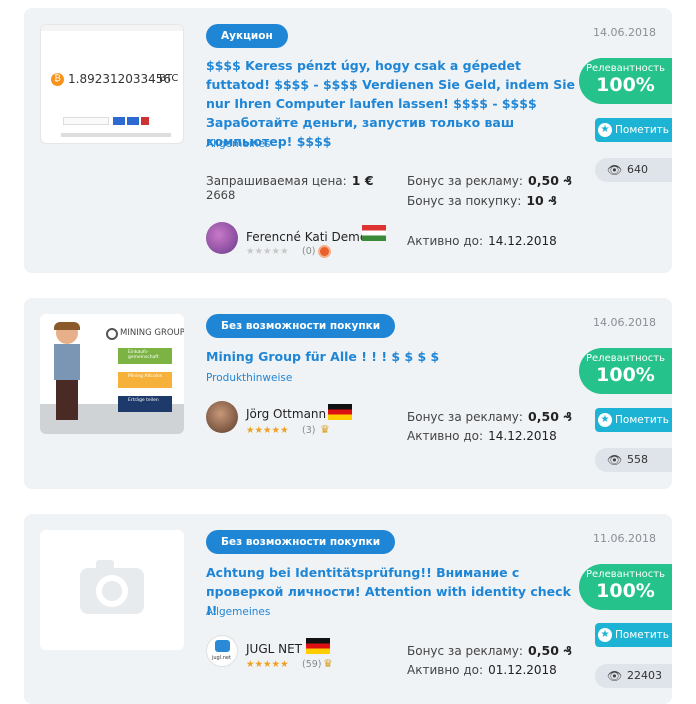 This screenshot has height=704, width=696. Describe the element at coordinates (324, 251) in the screenshot. I see `award-badge-icon` at that location.